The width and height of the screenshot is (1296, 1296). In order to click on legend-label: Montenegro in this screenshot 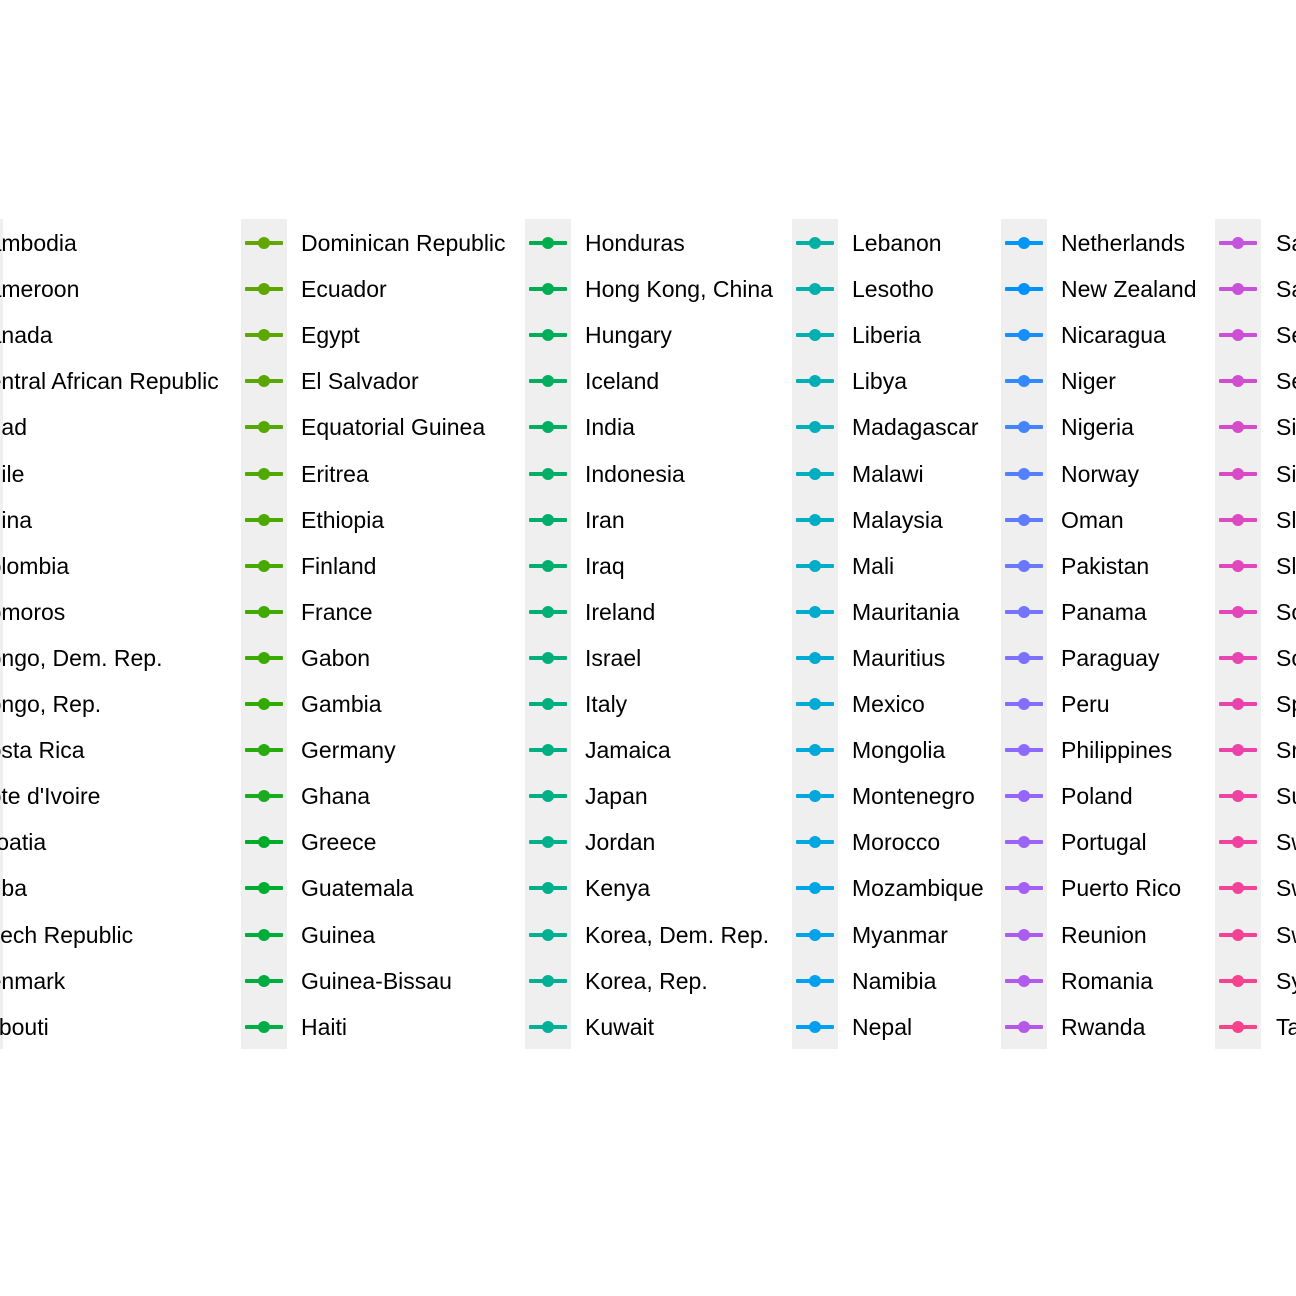, I will do `click(913, 796)`.